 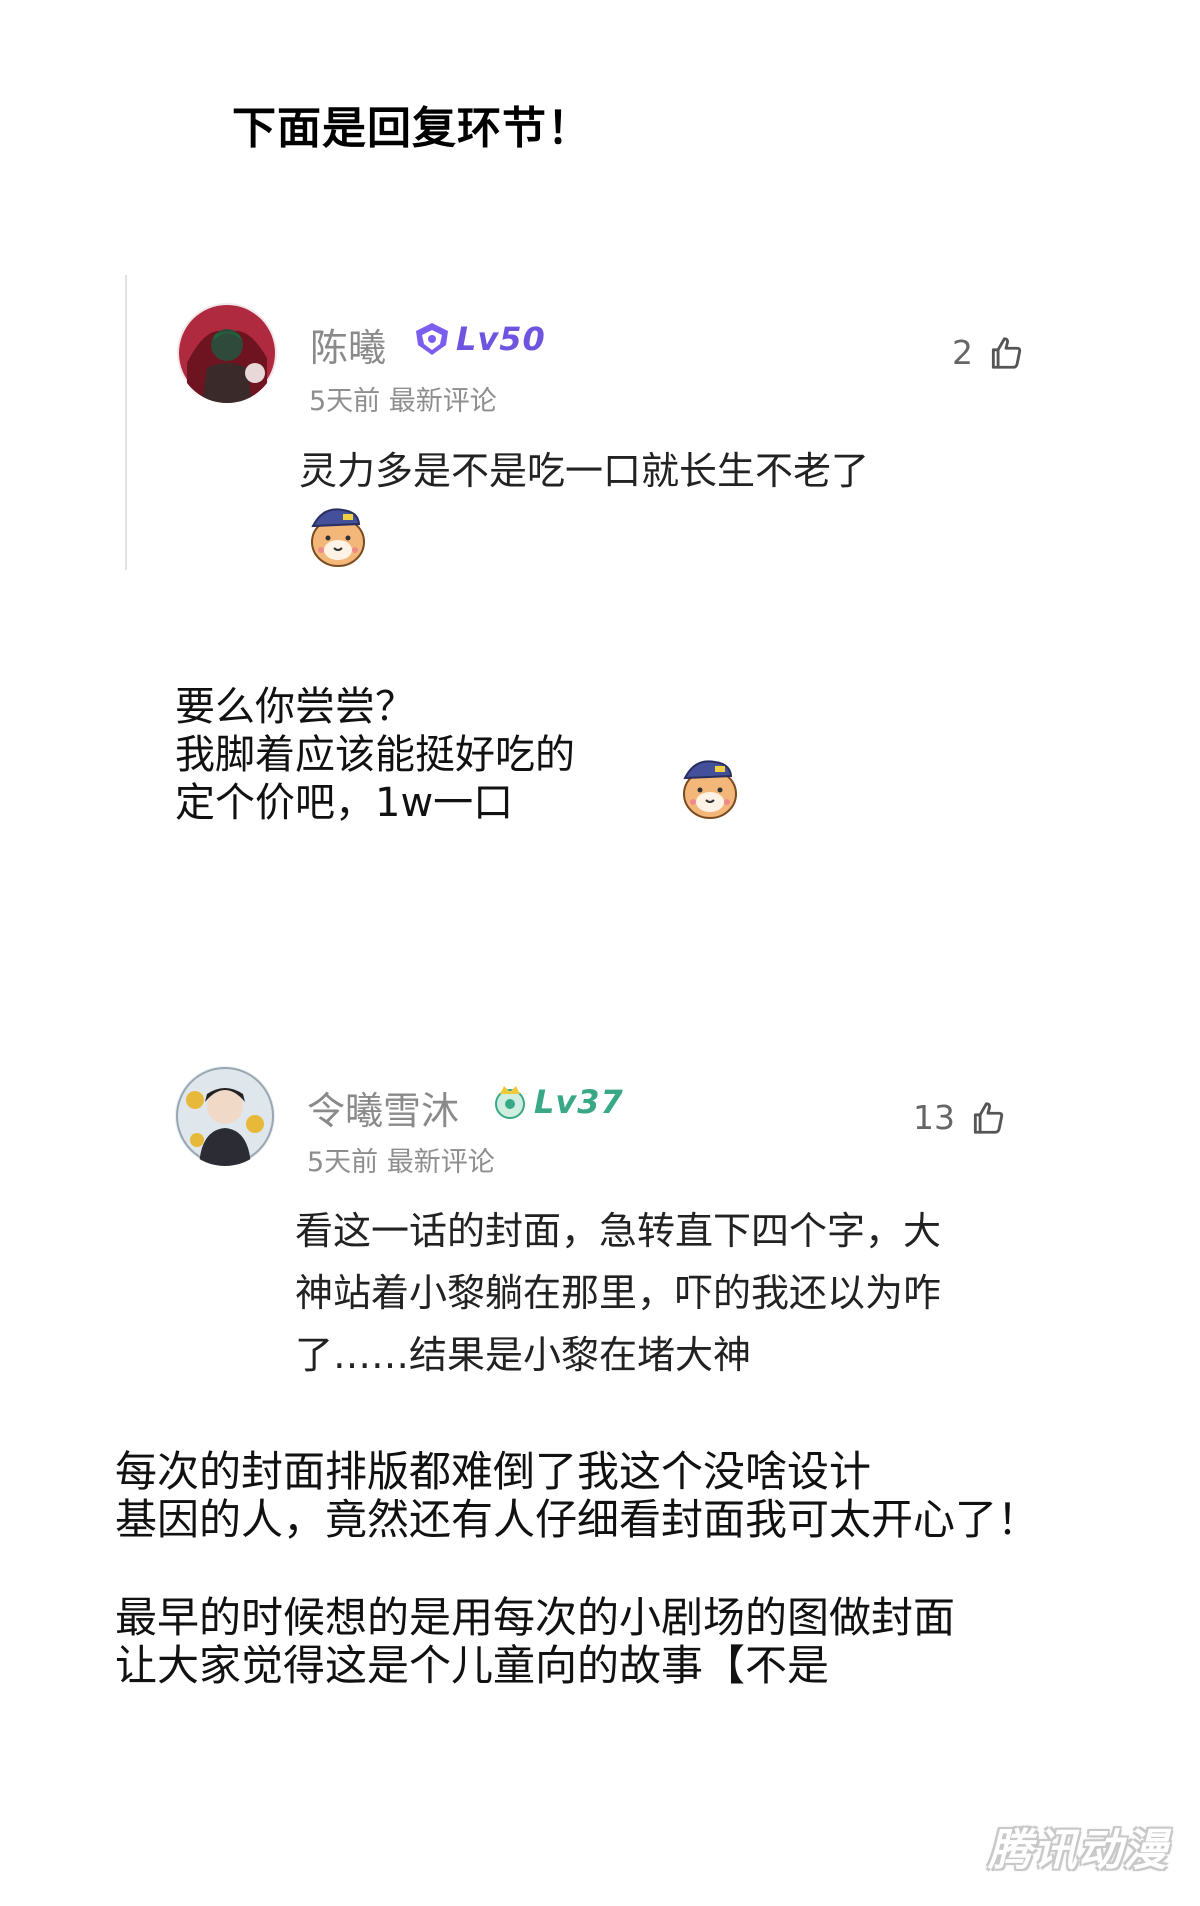 What do you see at coordinates (618, 1231) in the screenshot?
I see `comment-line: 看这一话的封面，急转直下四个字，大` at bounding box center [618, 1231].